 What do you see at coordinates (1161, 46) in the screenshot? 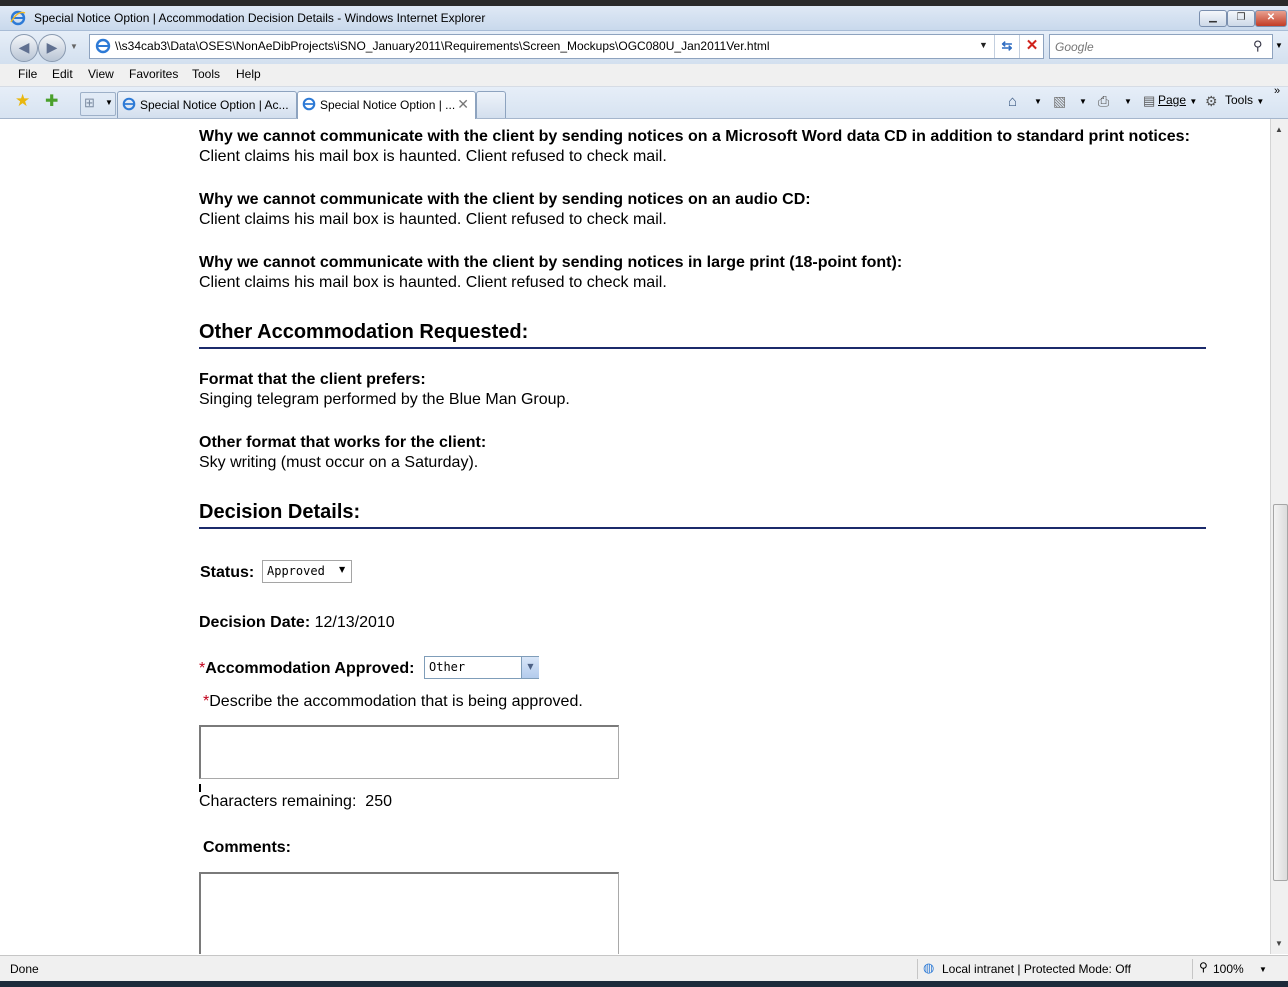
I see `search-input: Google ⚲` at bounding box center [1161, 46].